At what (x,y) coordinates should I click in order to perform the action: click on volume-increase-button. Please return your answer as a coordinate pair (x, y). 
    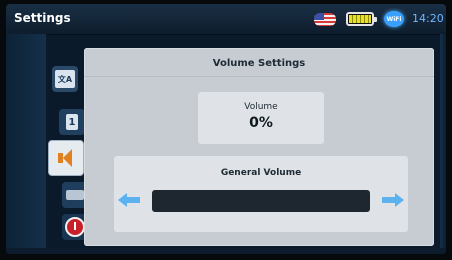
    Looking at the image, I should click on (393, 200).